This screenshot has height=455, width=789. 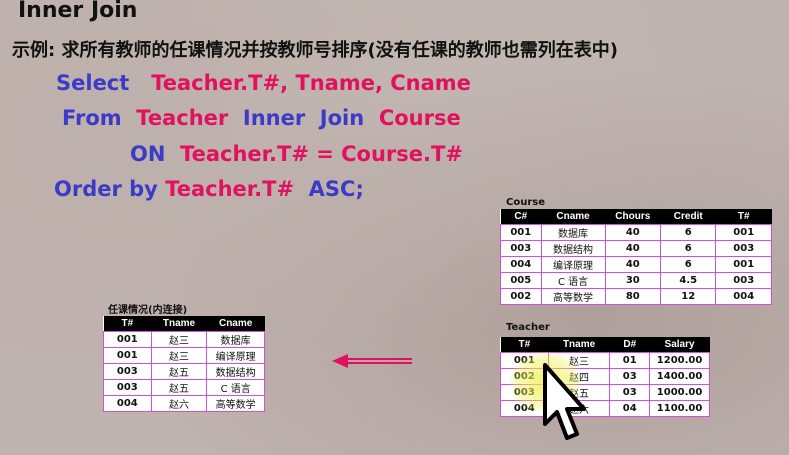 What do you see at coordinates (525, 202) in the screenshot?
I see `course-table-label: Course` at bounding box center [525, 202].